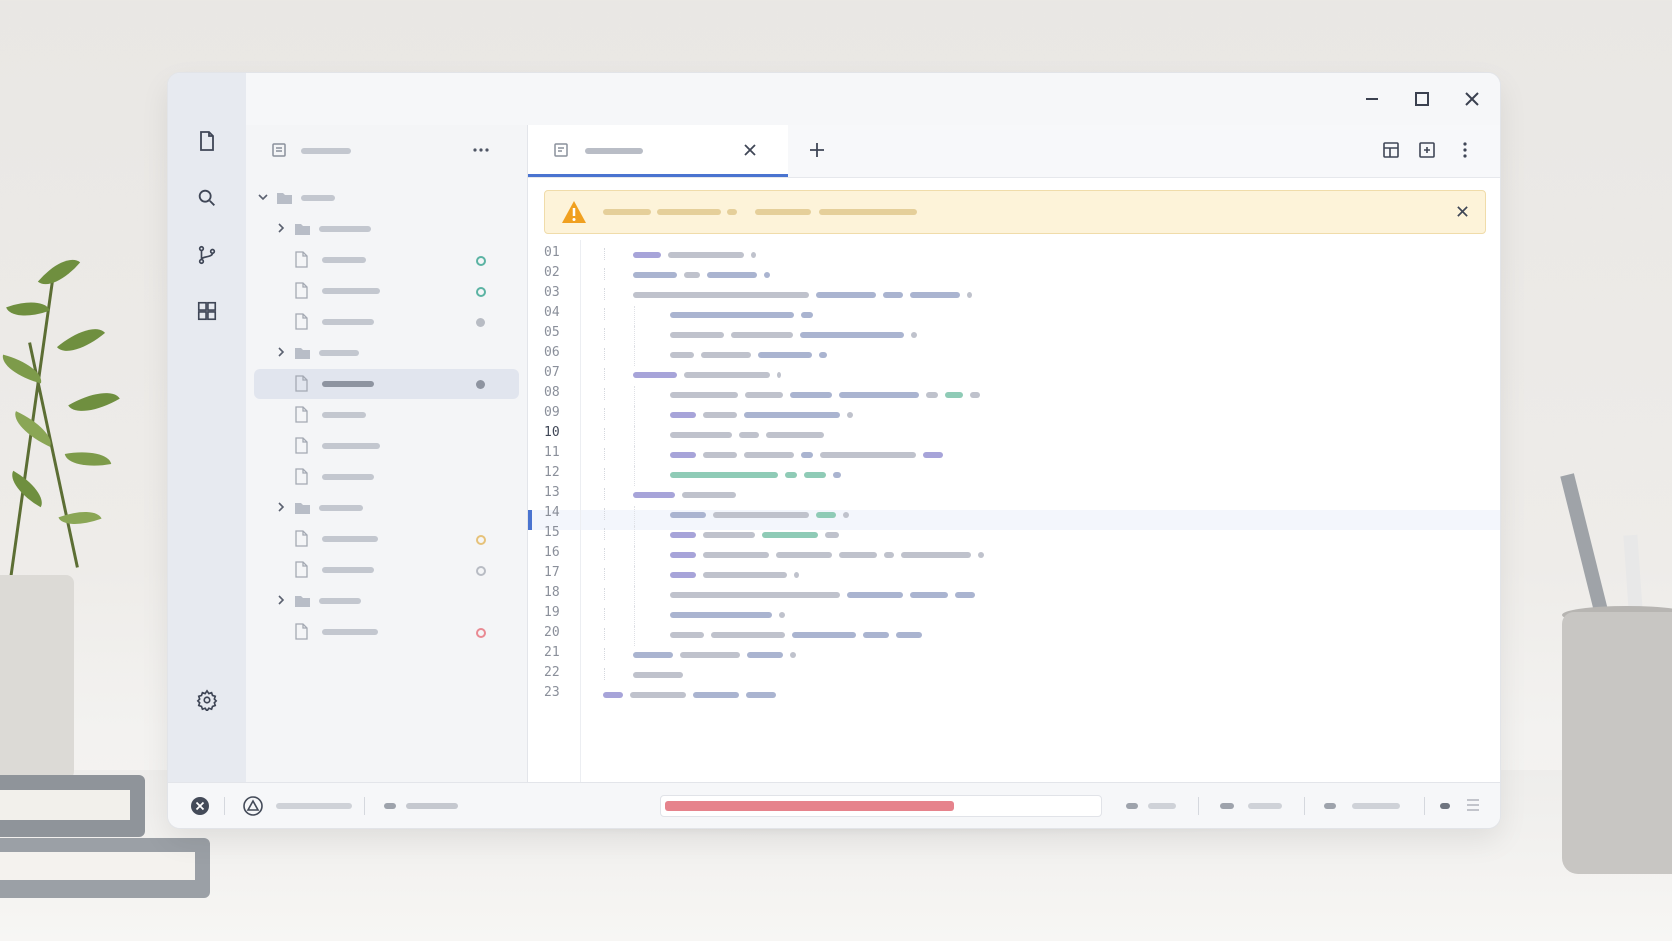  I want to click on file-explorer, so click(387, 454).